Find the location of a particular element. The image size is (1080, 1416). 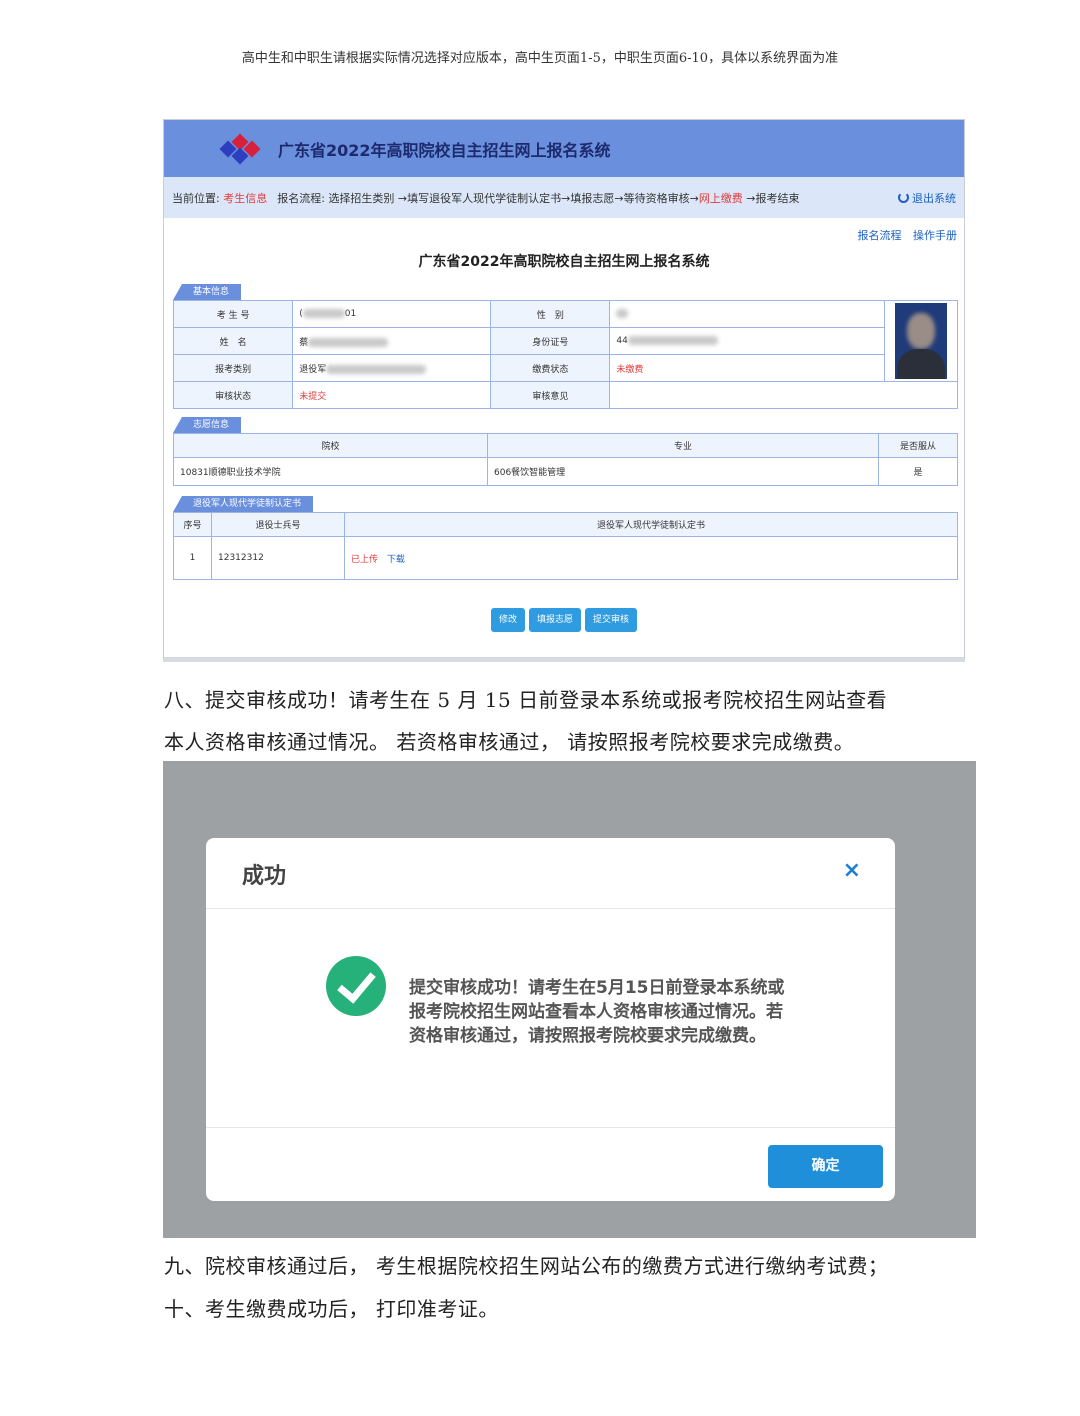

wish-info-tab: 志愿信息 is located at coordinates (207, 425).